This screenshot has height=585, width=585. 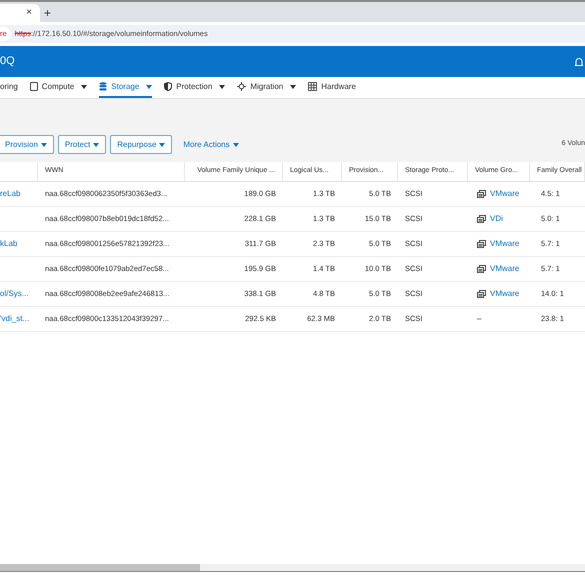 I want to click on nav-tab: Protection, so click(x=195, y=87).